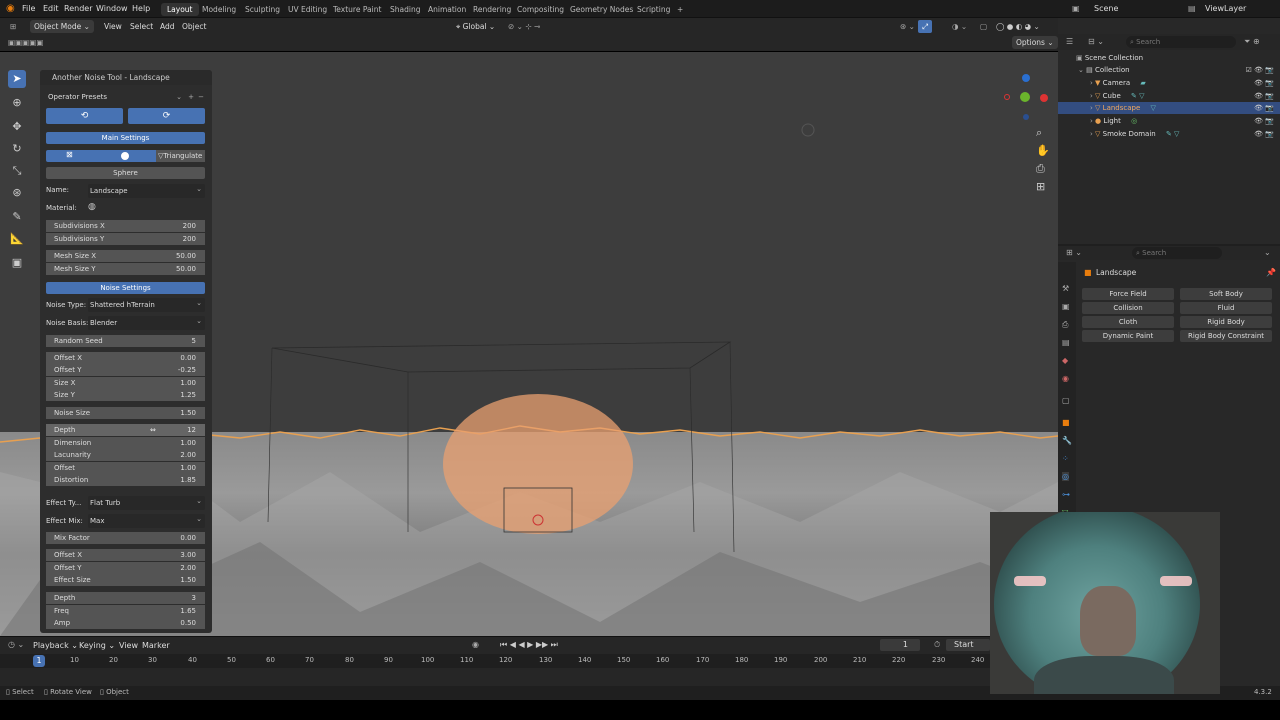 The width and height of the screenshot is (1280, 720). What do you see at coordinates (125, 383) in the screenshot?
I see `size-x-field: Size X 1.00` at bounding box center [125, 383].